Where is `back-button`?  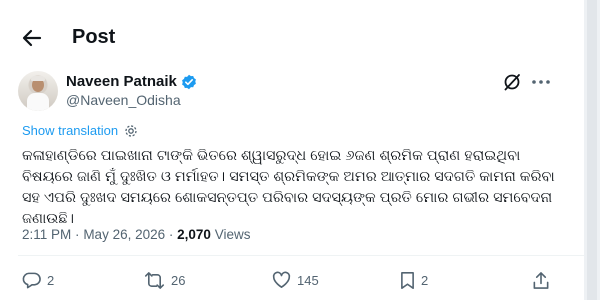 back-button is located at coordinates (32, 38).